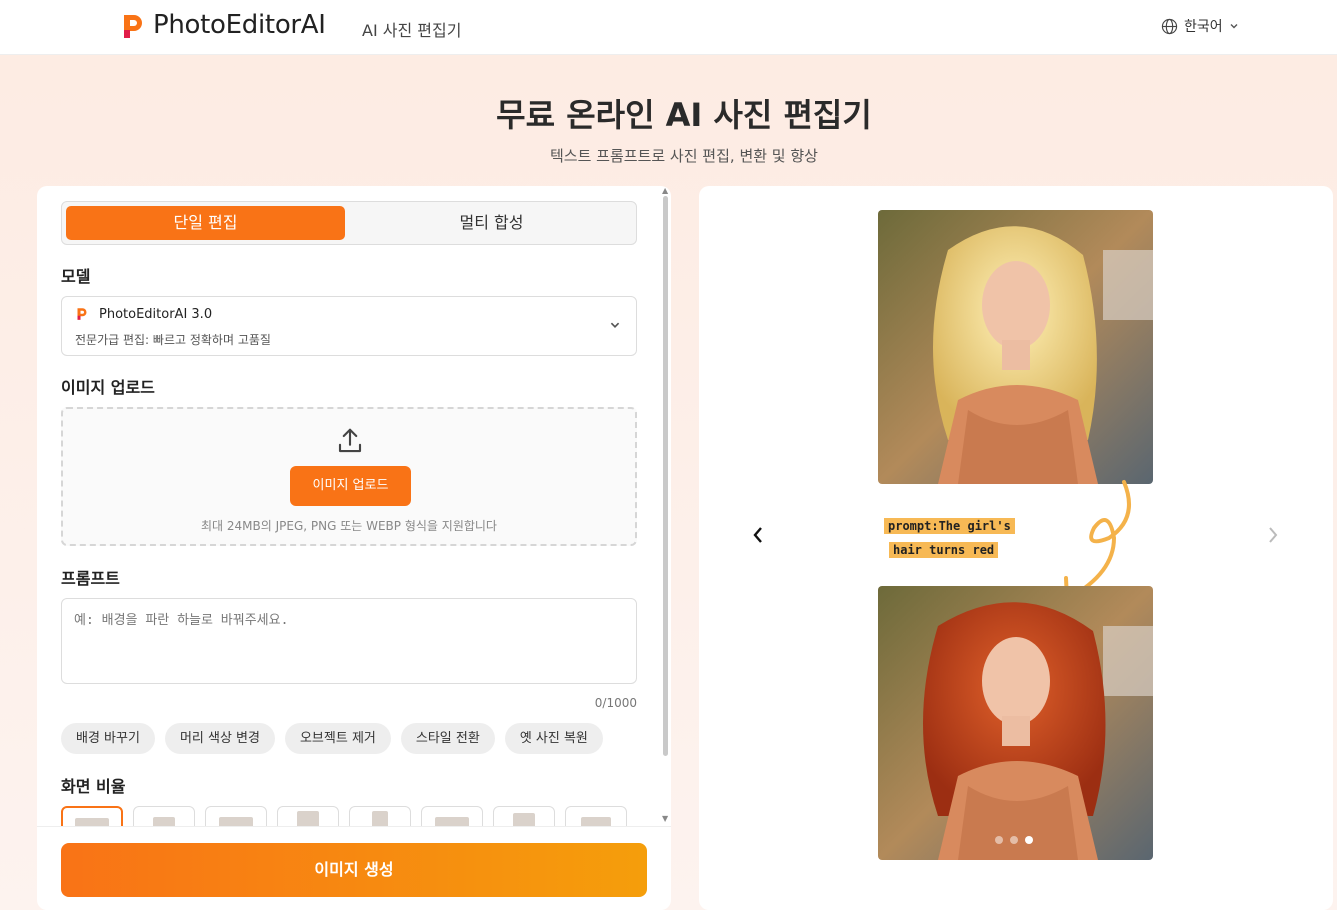  Describe the element at coordinates (1169, 26) in the screenshot. I see `globe-icon` at that location.